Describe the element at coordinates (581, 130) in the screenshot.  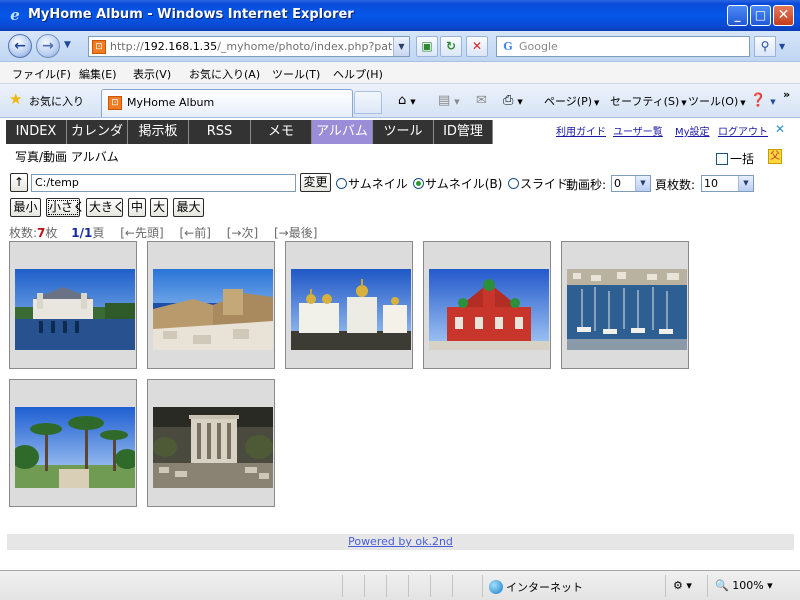
I see `link-guide: 利用ガイド` at that location.